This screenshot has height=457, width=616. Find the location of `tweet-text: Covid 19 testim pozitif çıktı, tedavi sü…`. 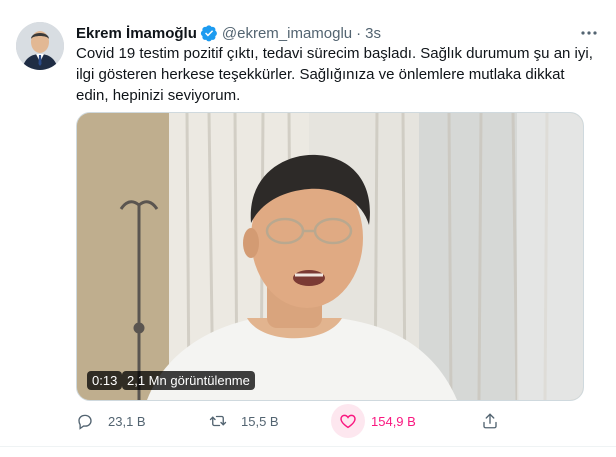

tweet-text: Covid 19 testim pozitif çıktı, tedavi sü… is located at coordinates (334, 74).